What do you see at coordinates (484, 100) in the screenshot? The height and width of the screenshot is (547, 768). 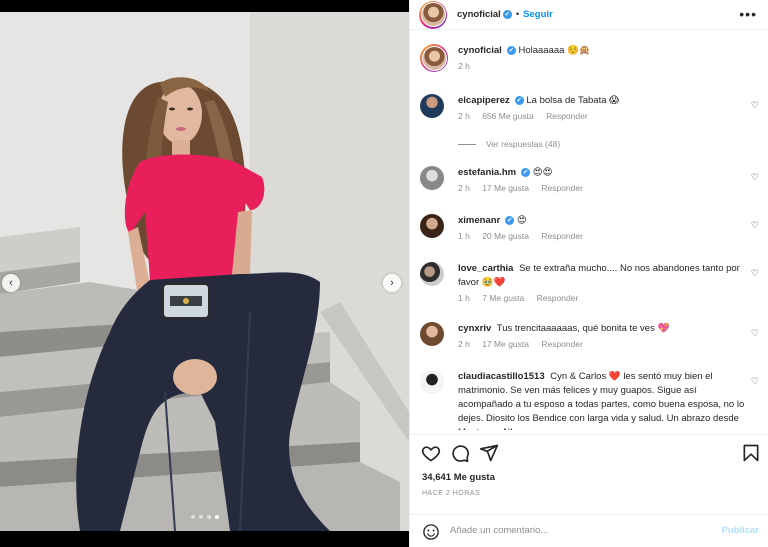 I see `comment-username: elcapiperez` at bounding box center [484, 100].